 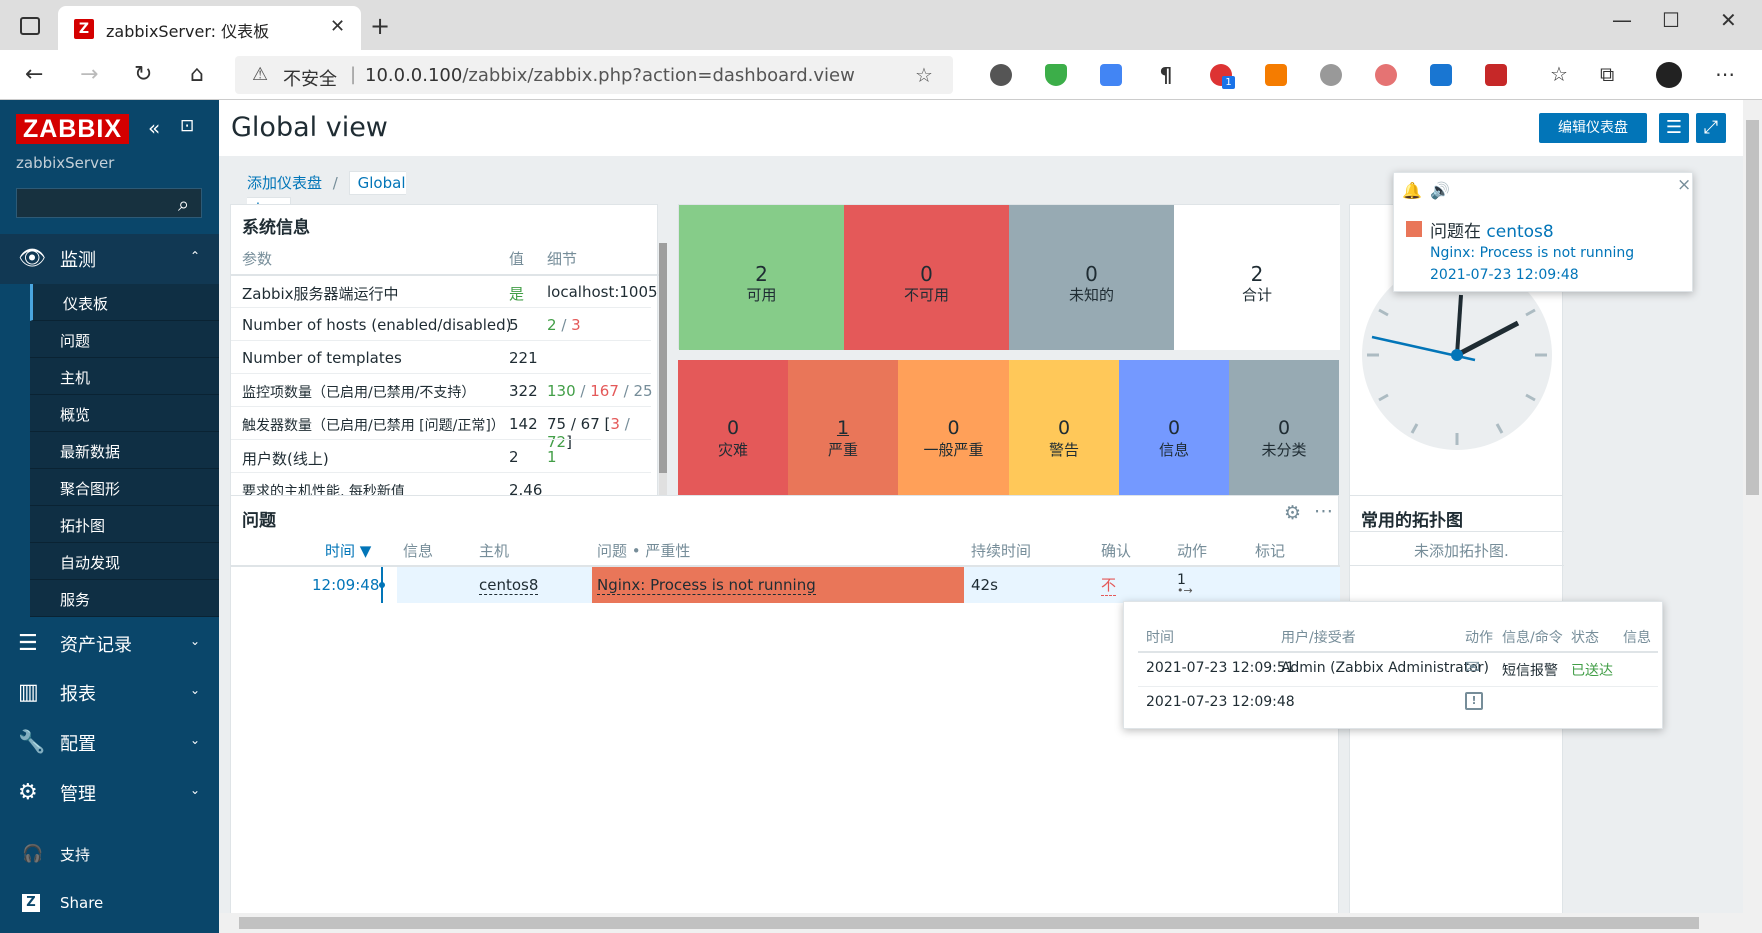 I want to click on forward-icon: →, so click(x=89, y=74).